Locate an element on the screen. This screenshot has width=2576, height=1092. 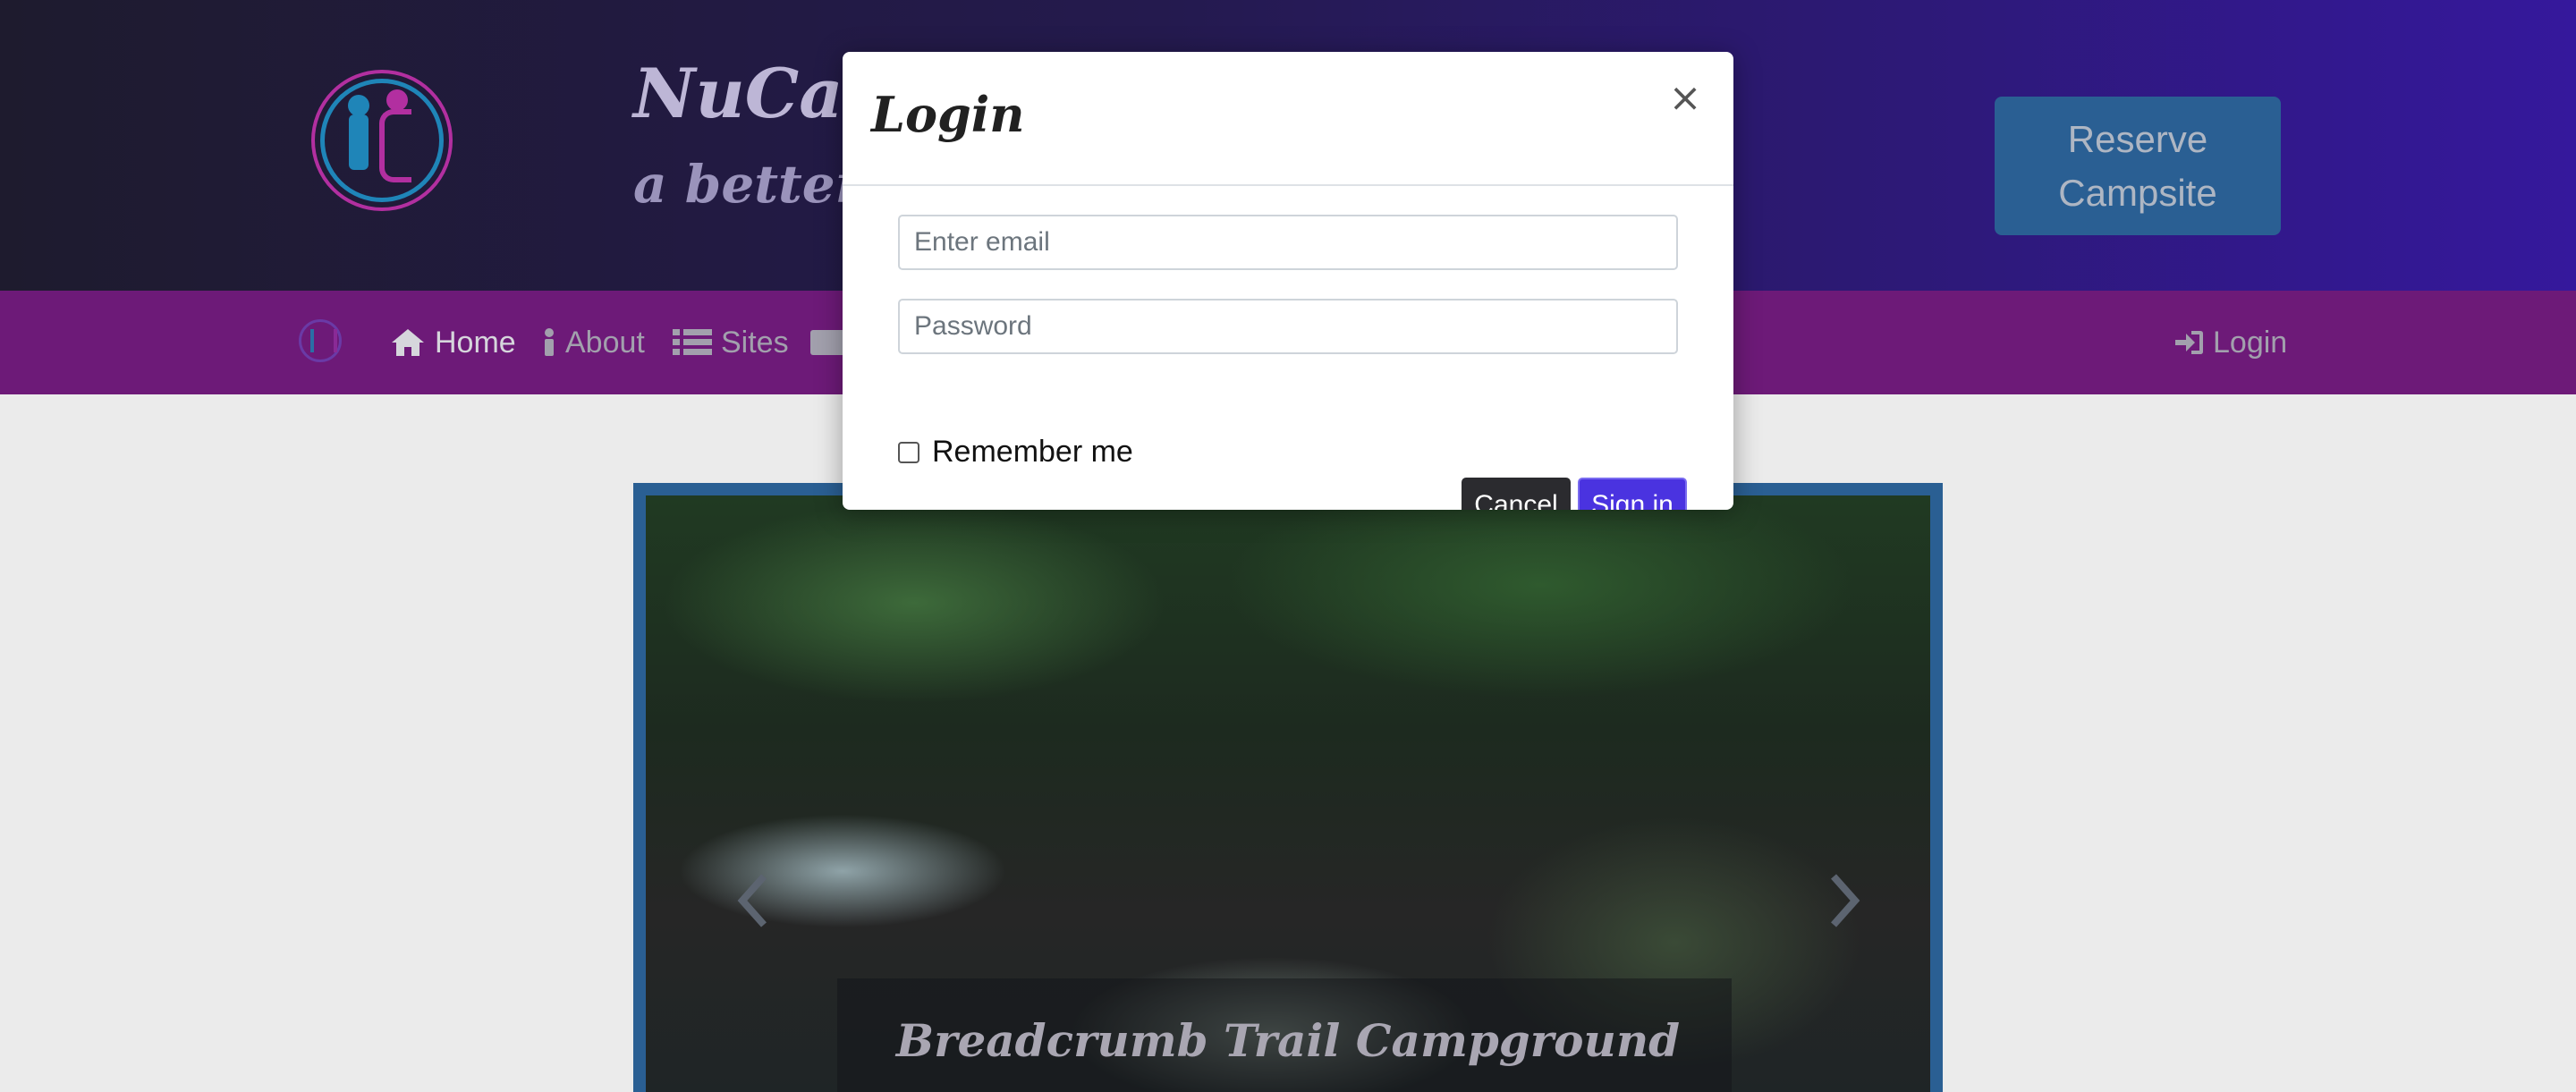
password-input is located at coordinates (1288, 326).